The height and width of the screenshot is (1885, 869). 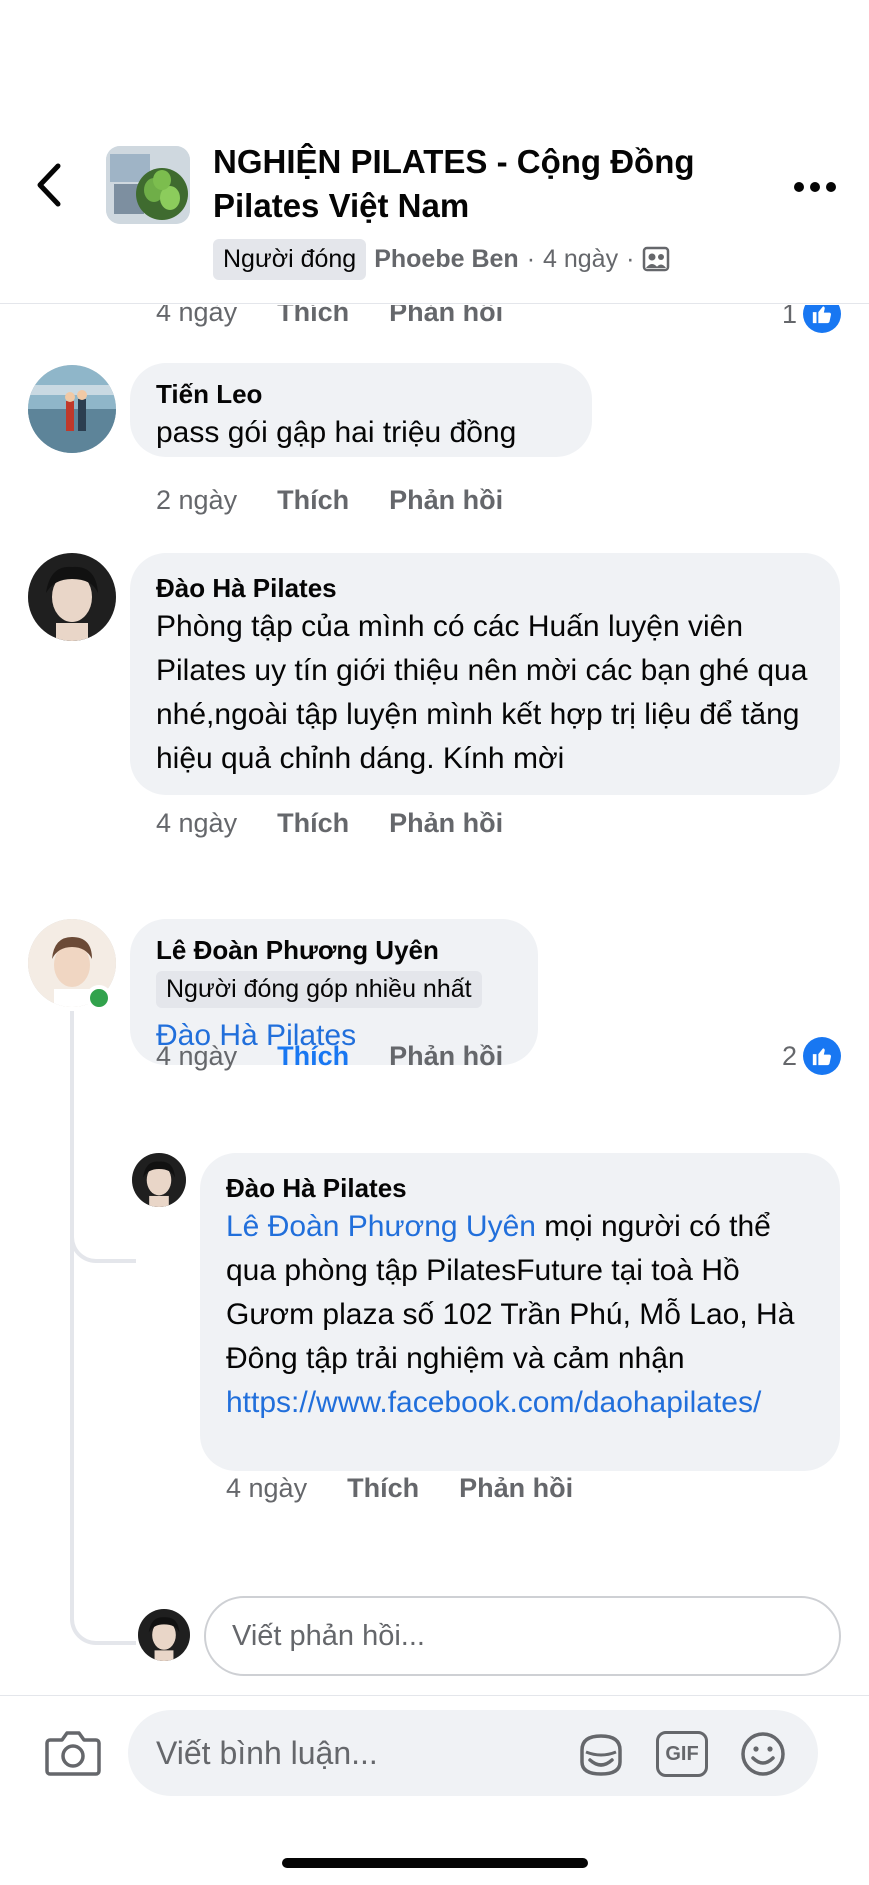 What do you see at coordinates (656, 259) in the screenshot?
I see `group-privacy-icon` at bounding box center [656, 259].